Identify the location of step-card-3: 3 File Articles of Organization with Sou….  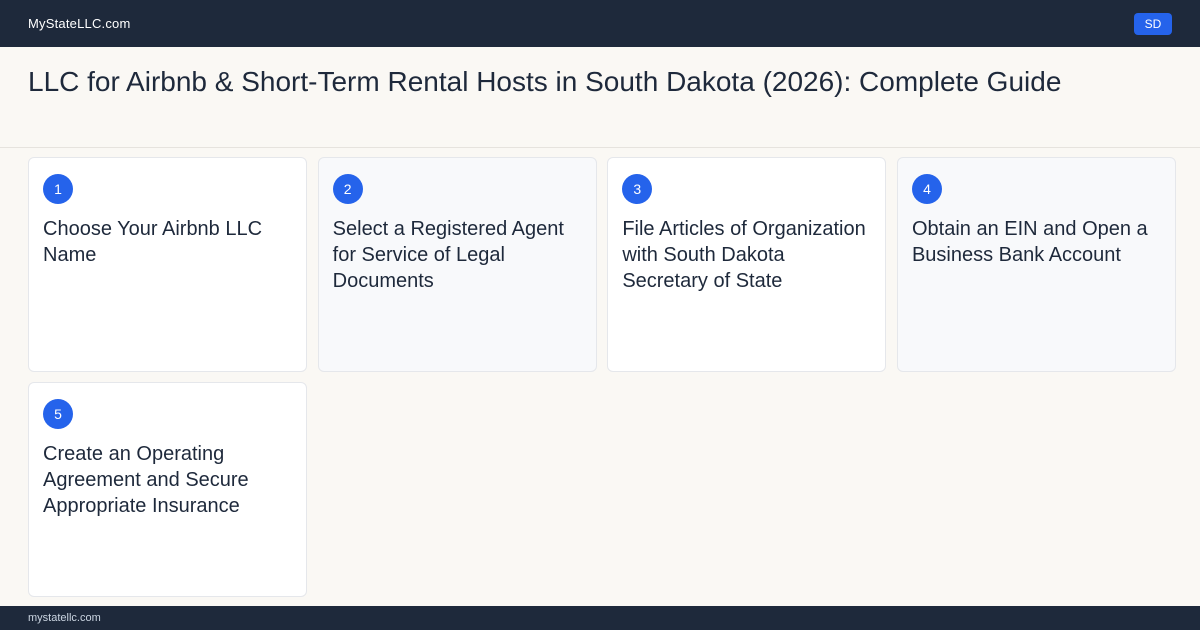
(747, 264).